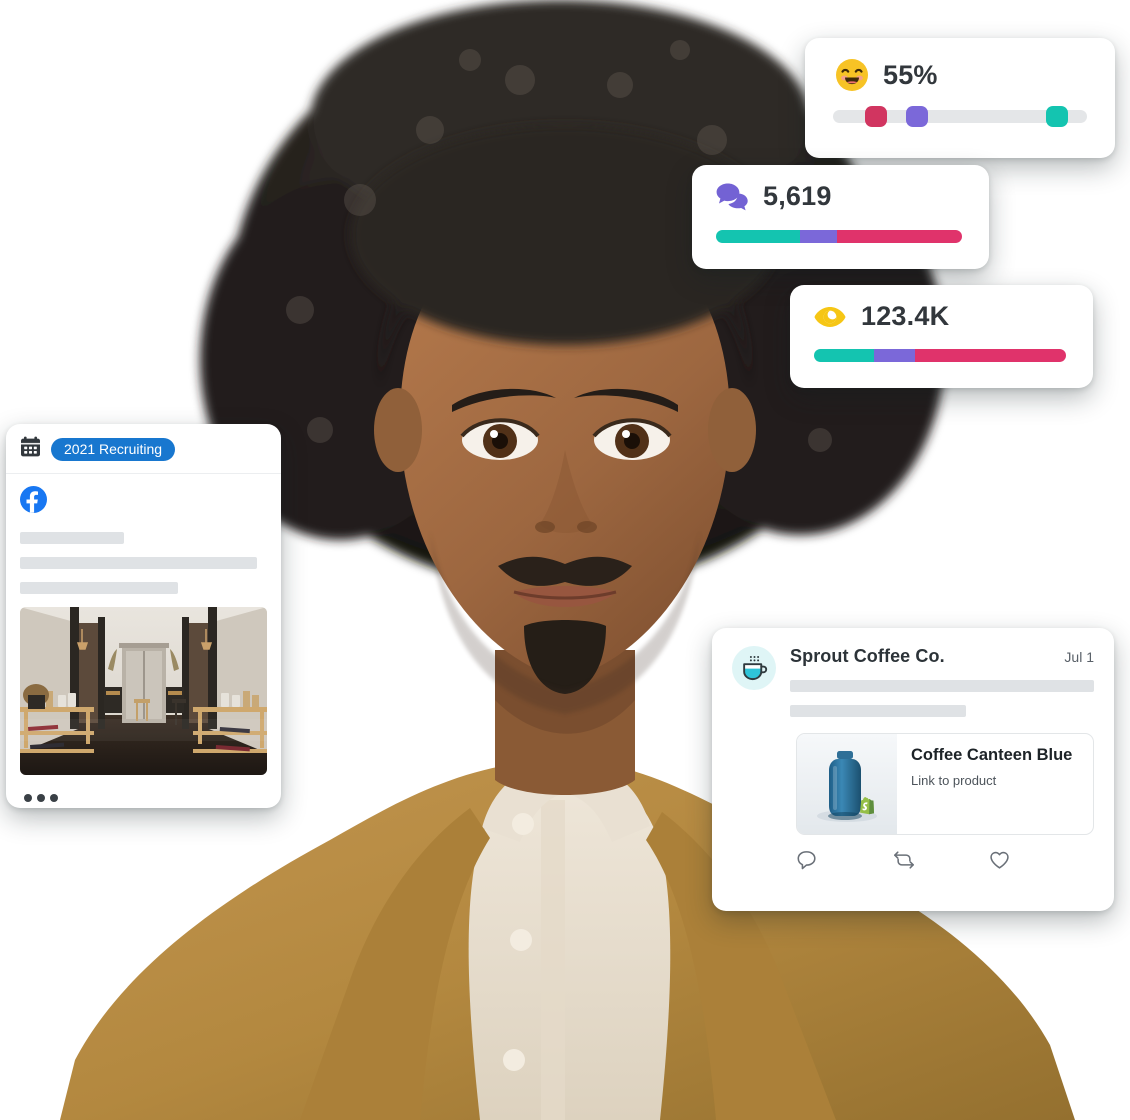  What do you see at coordinates (143, 691) in the screenshot?
I see `post-photo` at bounding box center [143, 691].